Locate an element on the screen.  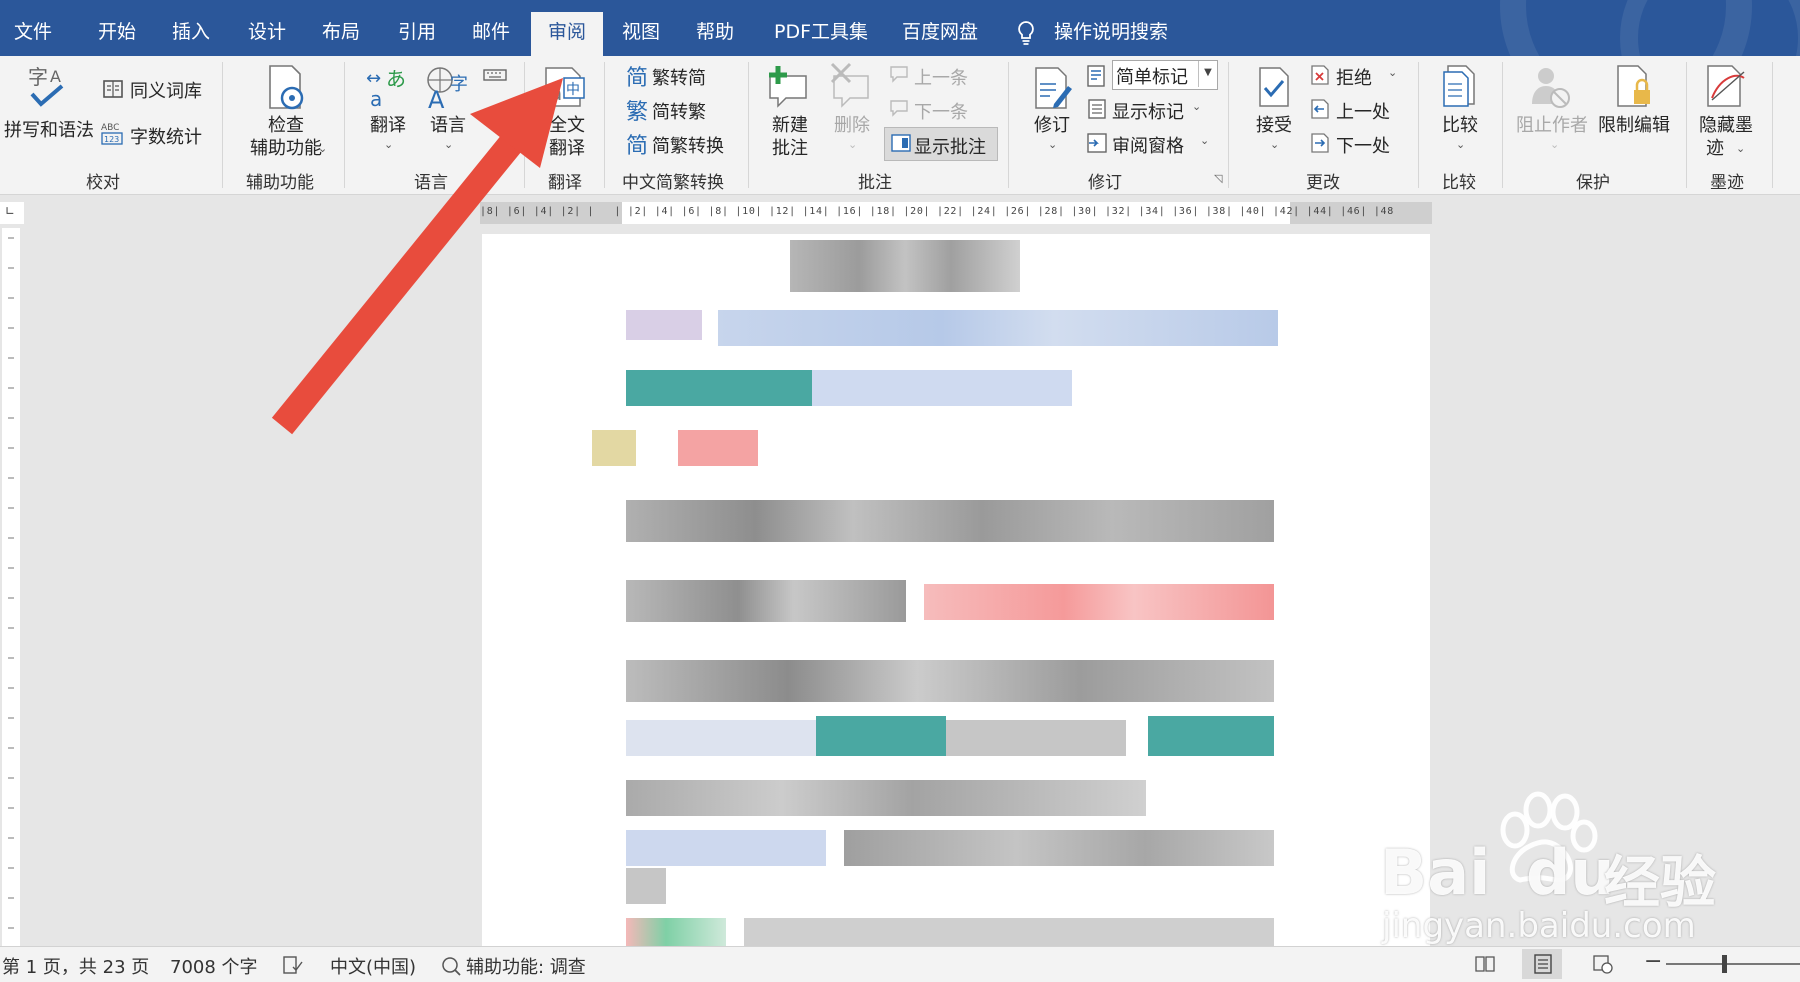
watermark-url: jingyan.baidu.com is located at coordinates (1539, 926).